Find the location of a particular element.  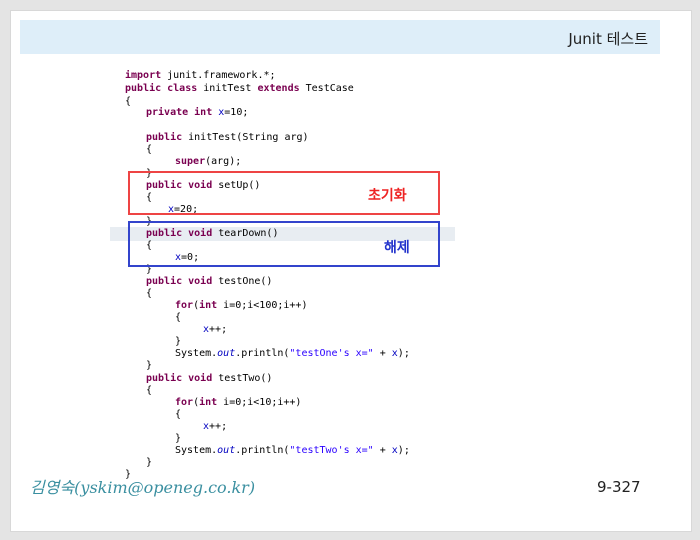

code-line: public class initTest extends TestCase is located at coordinates (239, 88).